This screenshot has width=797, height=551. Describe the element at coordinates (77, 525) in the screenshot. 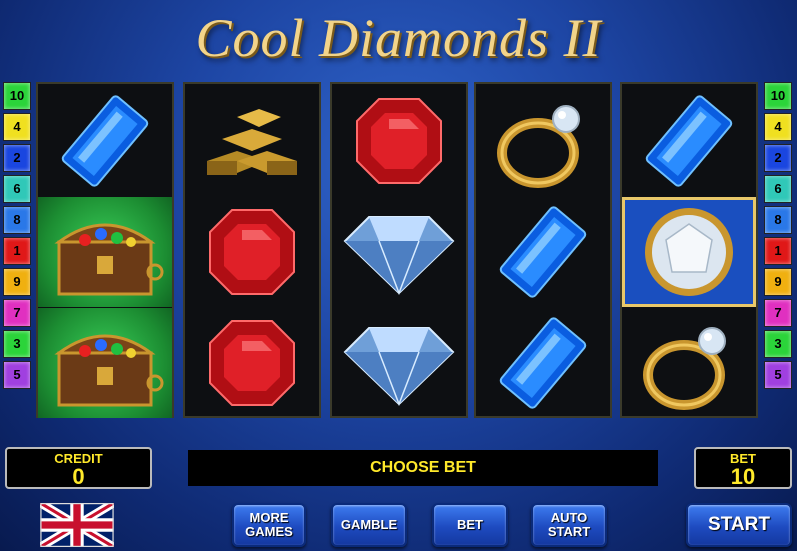

I see `uk-flag-icon` at that location.